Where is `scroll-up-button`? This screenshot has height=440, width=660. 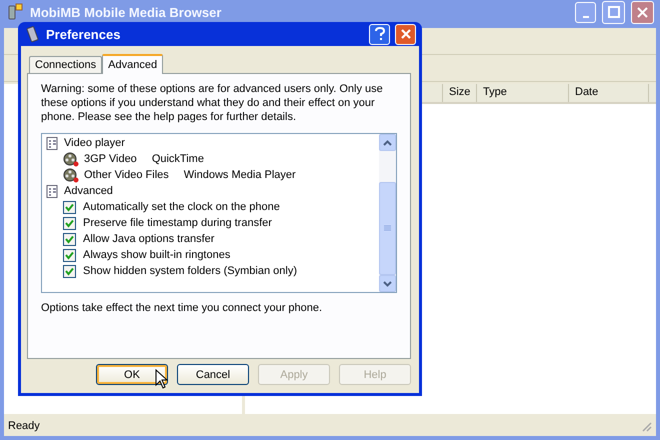 scroll-up-button is located at coordinates (387, 142).